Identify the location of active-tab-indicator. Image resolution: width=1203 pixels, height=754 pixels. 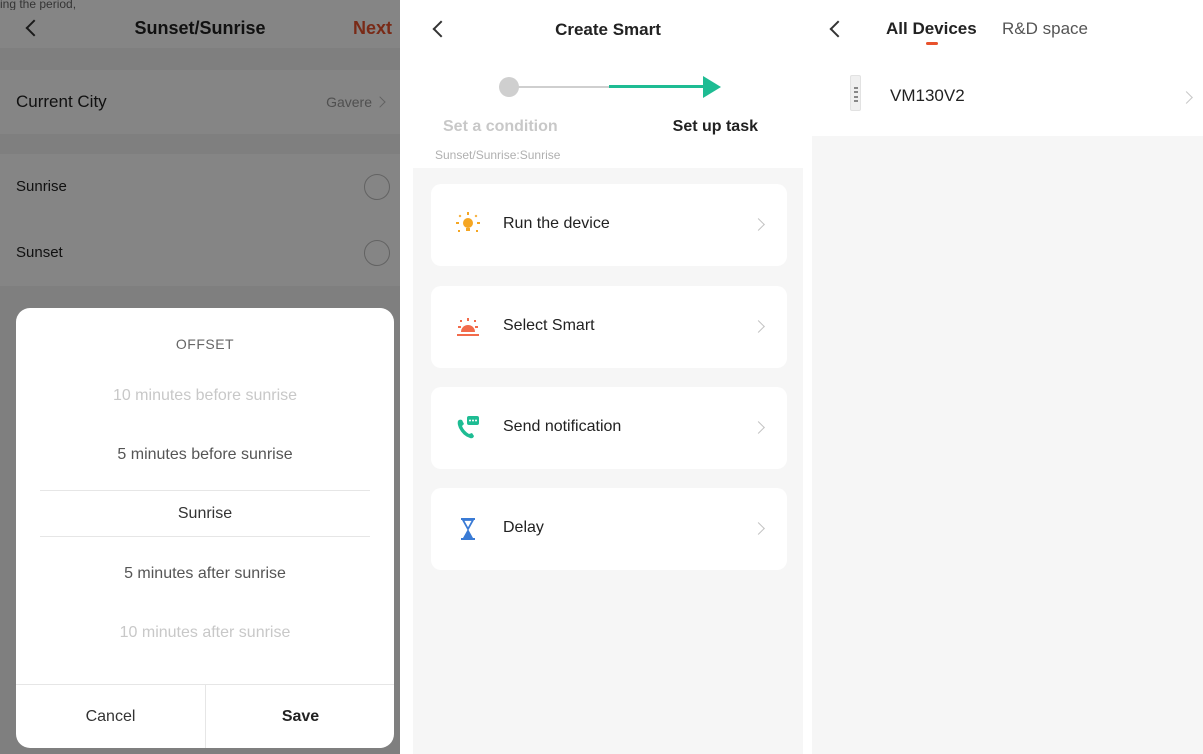
(932, 43).